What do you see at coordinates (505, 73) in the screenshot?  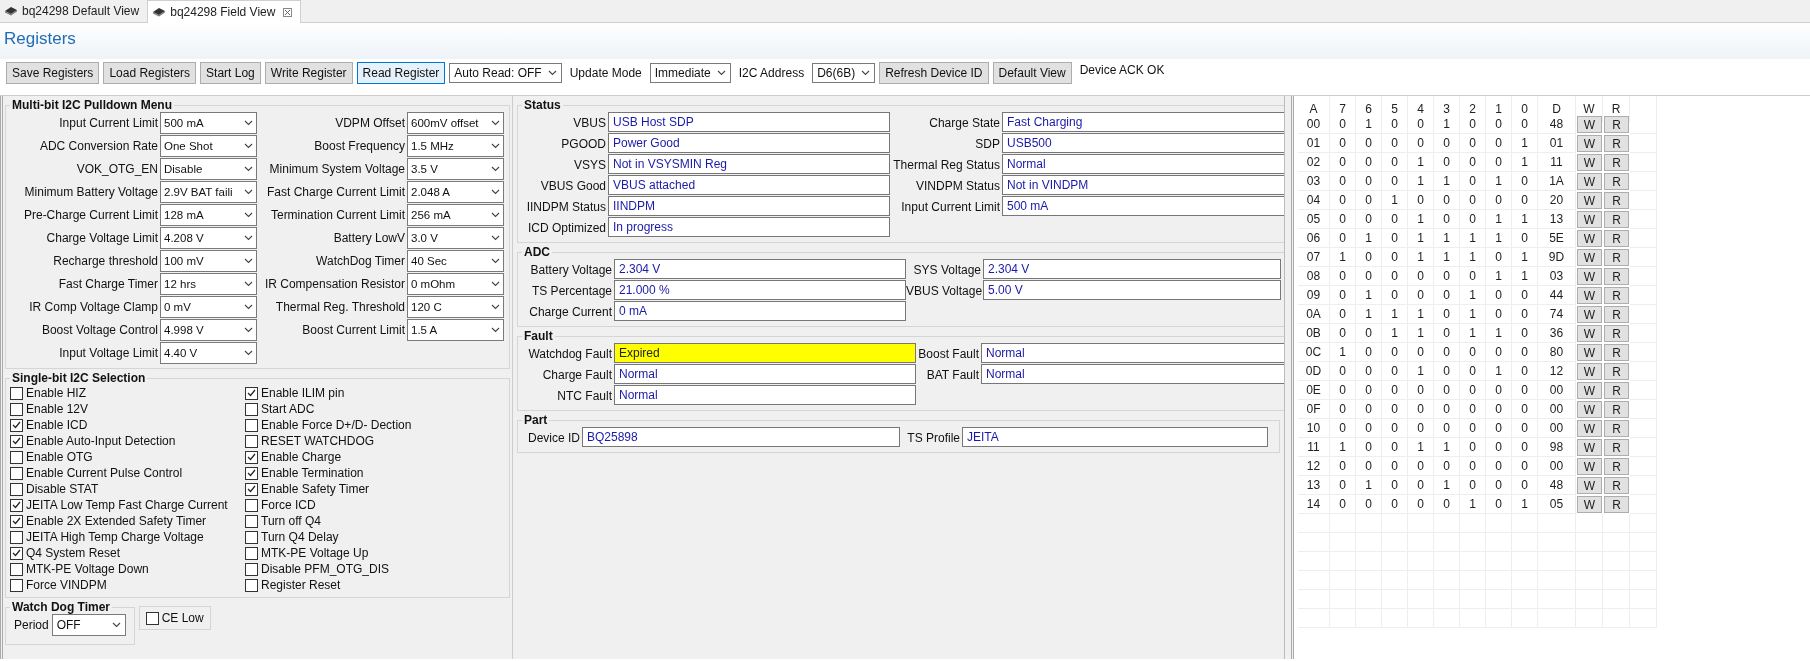 I see `toolbar-dropdown: Auto Read: OFF` at bounding box center [505, 73].